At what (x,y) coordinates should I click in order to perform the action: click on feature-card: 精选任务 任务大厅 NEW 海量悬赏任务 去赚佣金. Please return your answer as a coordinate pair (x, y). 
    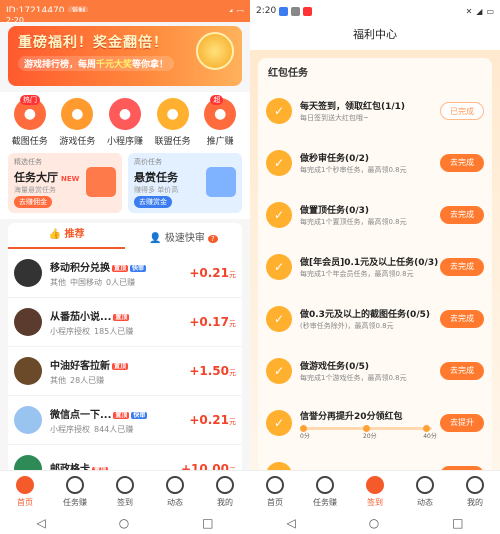
    Looking at the image, I should click on (65, 183).